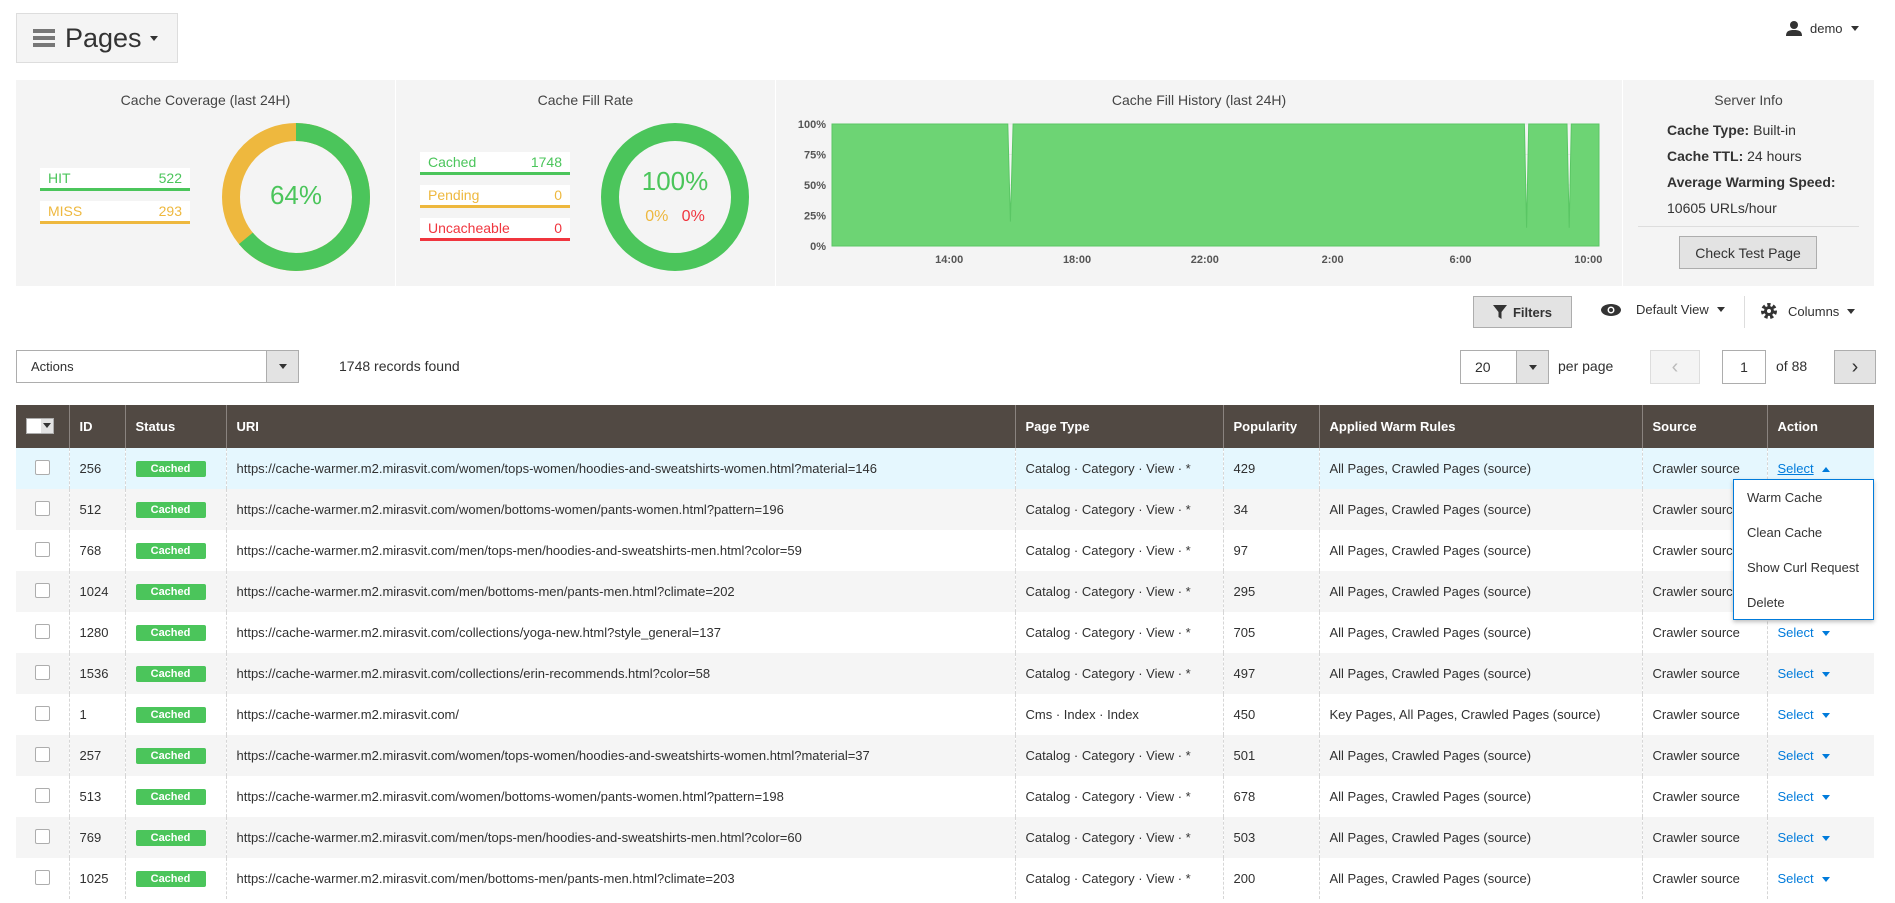  Describe the element at coordinates (1270, 878) in the screenshot. I see `cell-popularity: 200` at that location.